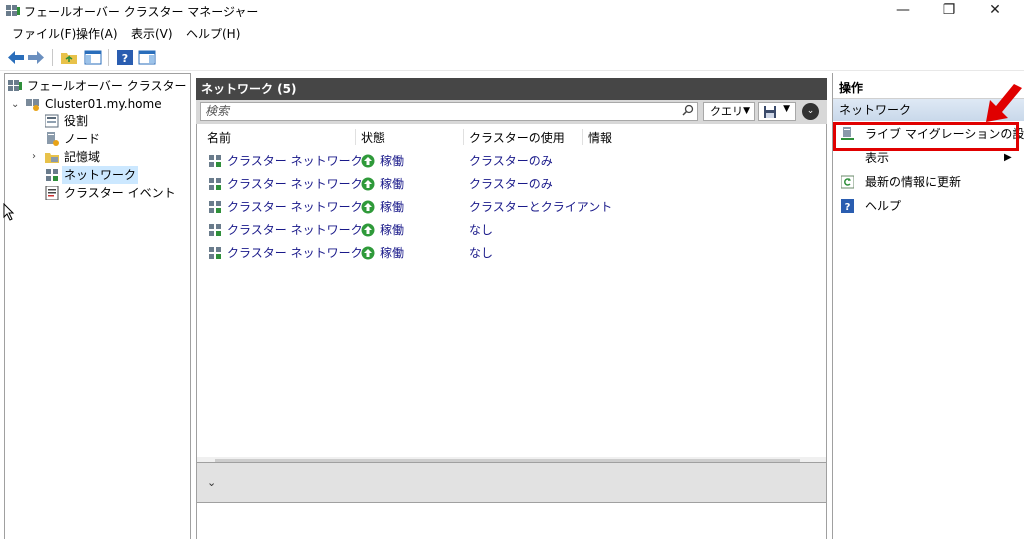 The width and height of the screenshot is (1024, 539). I want to click on forward-arrow-icon, so click(36, 57).